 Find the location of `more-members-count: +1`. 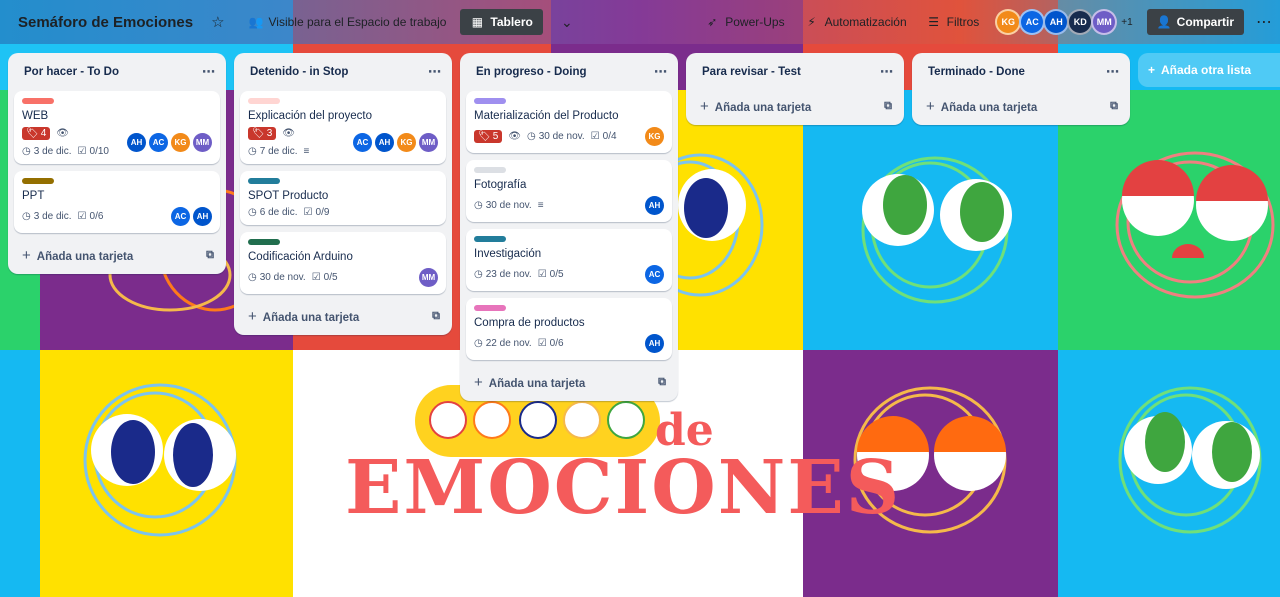

more-members-count: +1 is located at coordinates (1126, 22).